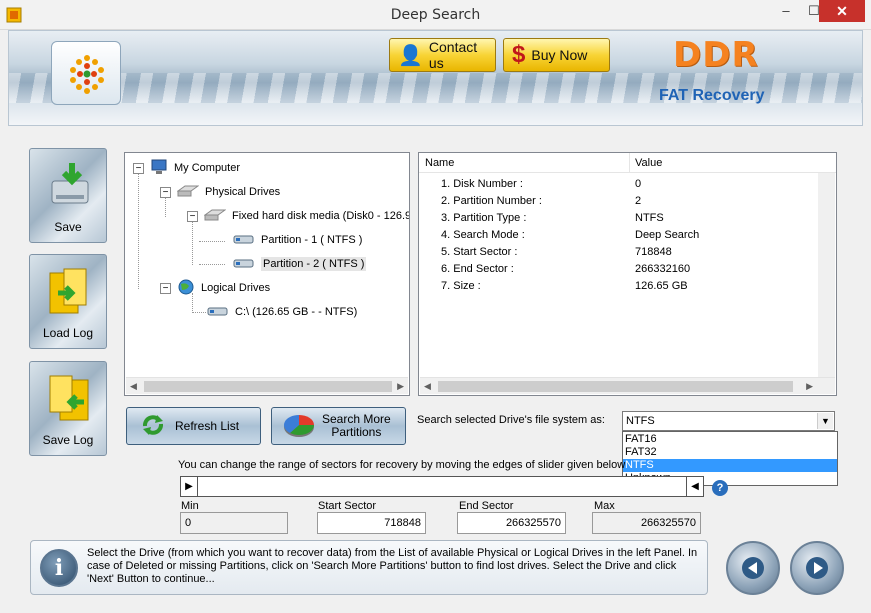 This screenshot has height=613, width=871. I want to click on tree-label: Partition - 1 ( NTFS ), so click(312, 240).